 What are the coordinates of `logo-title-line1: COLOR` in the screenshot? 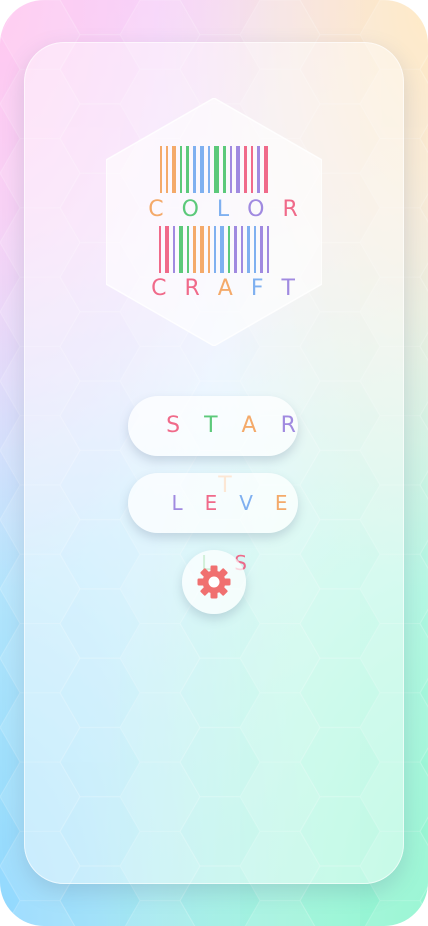 It's located at (227, 209).